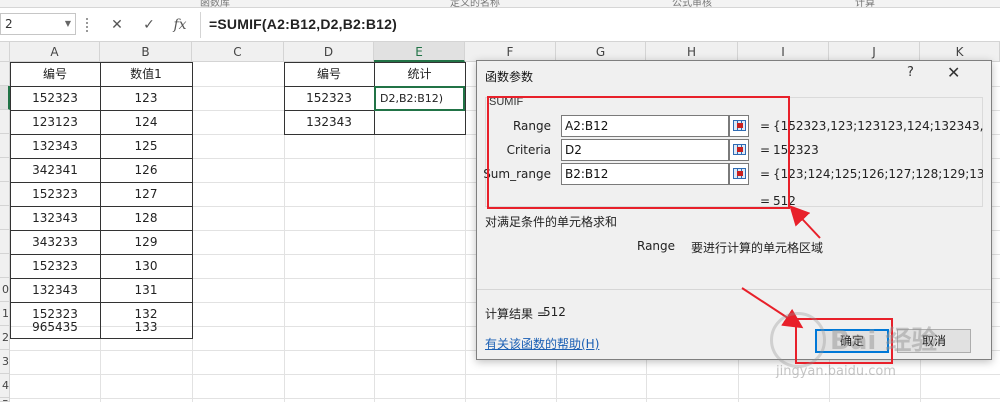 The height and width of the screenshot is (402, 1000). Describe the element at coordinates (55, 170) in the screenshot. I see `table-cell: 342341` at that location.